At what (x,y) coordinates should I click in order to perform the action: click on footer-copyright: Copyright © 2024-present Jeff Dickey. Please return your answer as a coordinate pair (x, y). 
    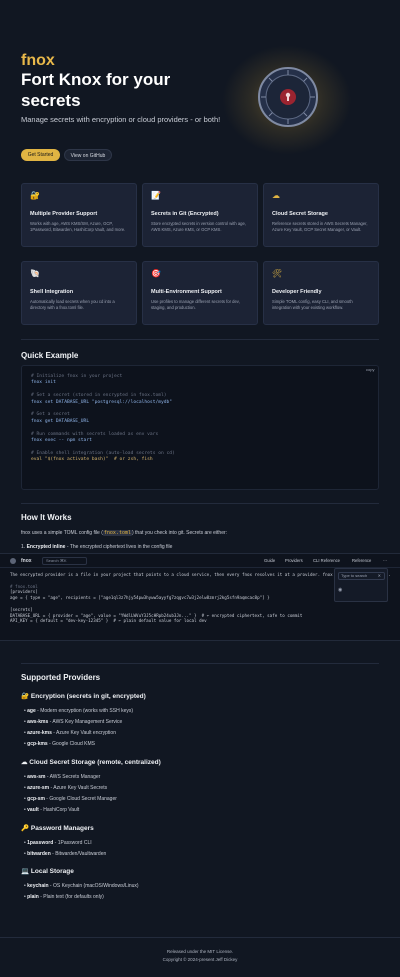
    Looking at the image, I should click on (200, 959).